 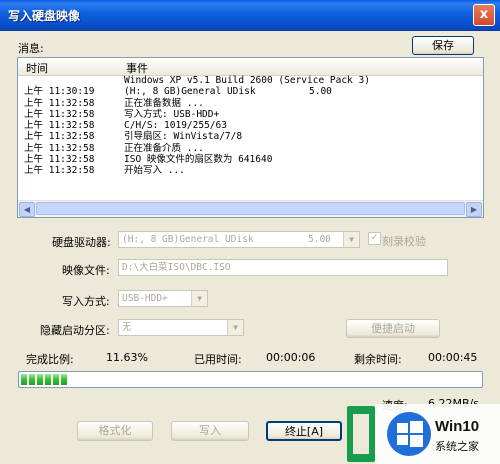 I want to click on drive-select-value: (H:, 8 GB)General UDisk, so click(x=188, y=239).